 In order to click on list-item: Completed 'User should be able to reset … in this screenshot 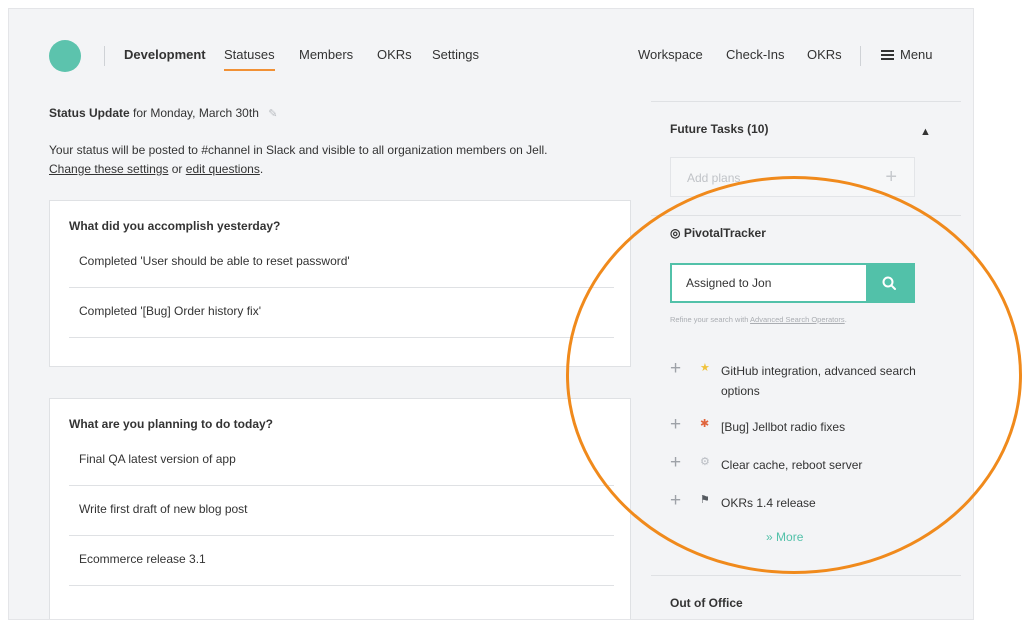, I will do `click(341, 263)`.